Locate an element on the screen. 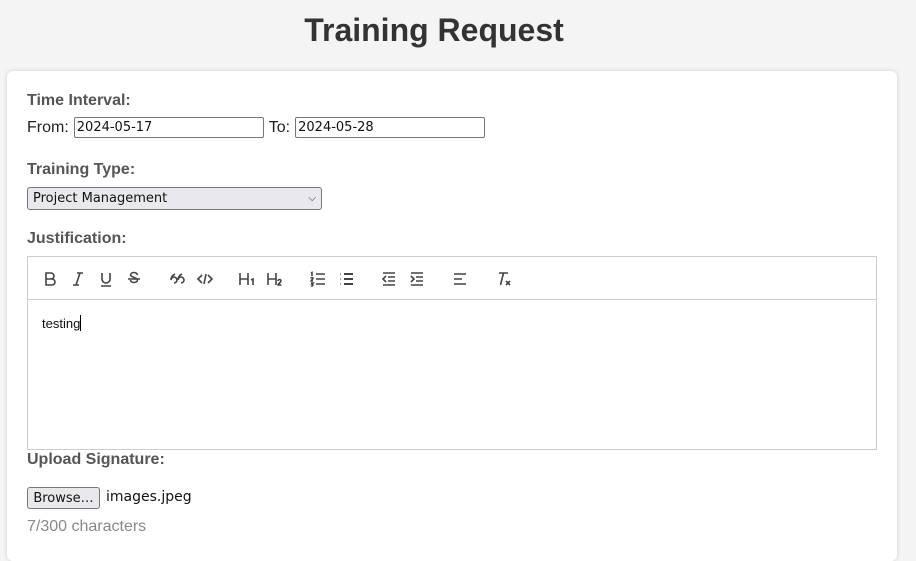 This screenshot has height=561, width=916. training-type-value: Project Management is located at coordinates (100, 198).